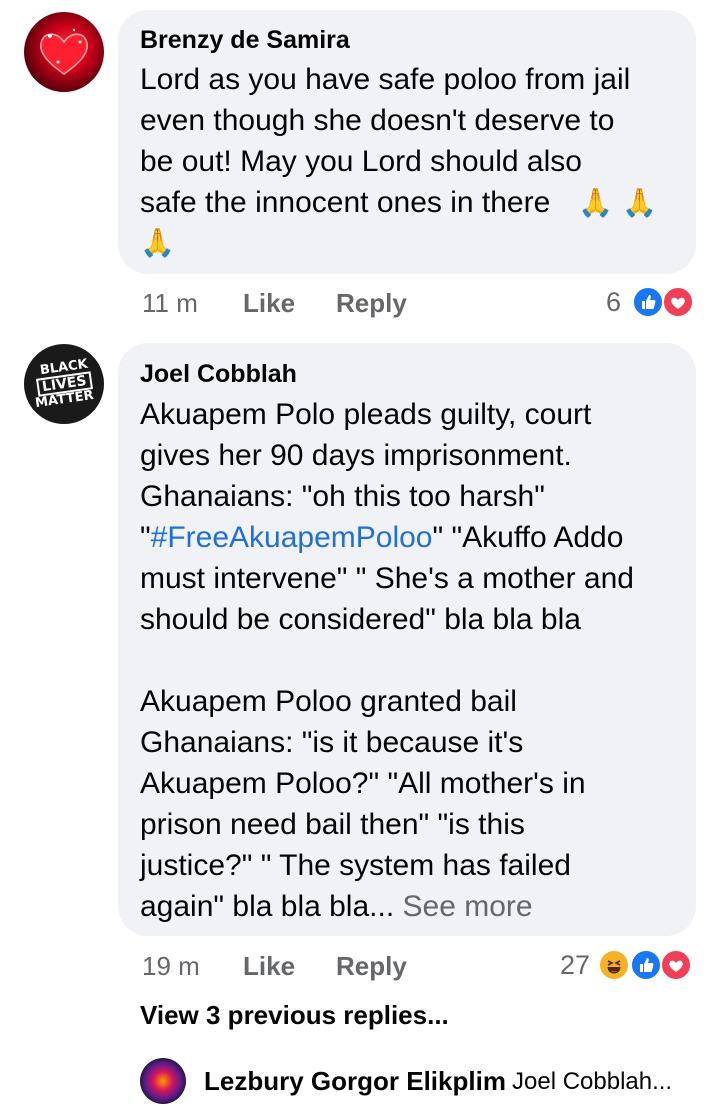 Image resolution: width=720 pixels, height=1106 pixels. What do you see at coordinates (345, 202) in the screenshot?
I see `comment-text-line: safe the innocent ones in there` at bounding box center [345, 202].